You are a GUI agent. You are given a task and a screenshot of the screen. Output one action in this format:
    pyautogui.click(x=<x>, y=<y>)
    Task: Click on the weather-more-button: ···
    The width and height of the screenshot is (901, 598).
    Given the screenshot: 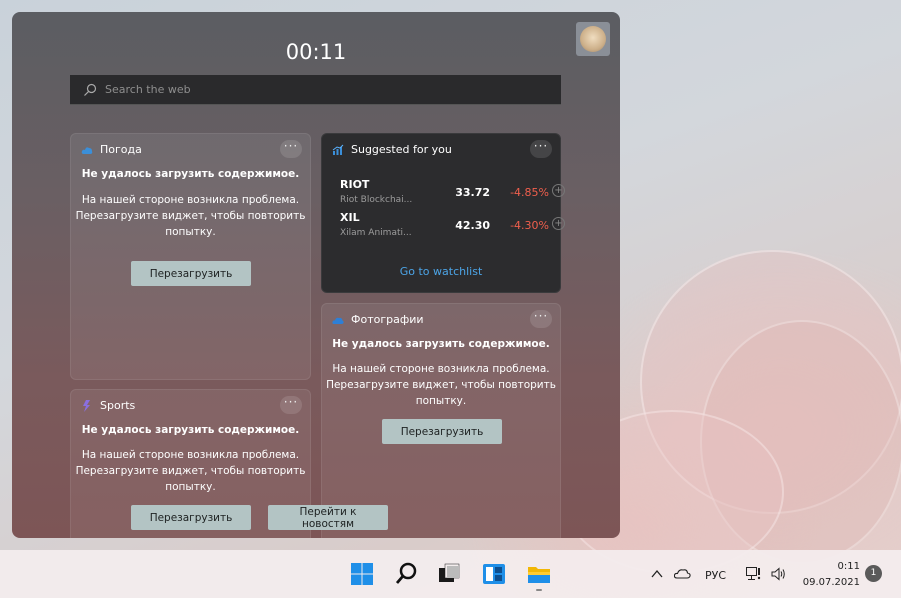 What is the action you would take?
    pyautogui.click(x=291, y=149)
    